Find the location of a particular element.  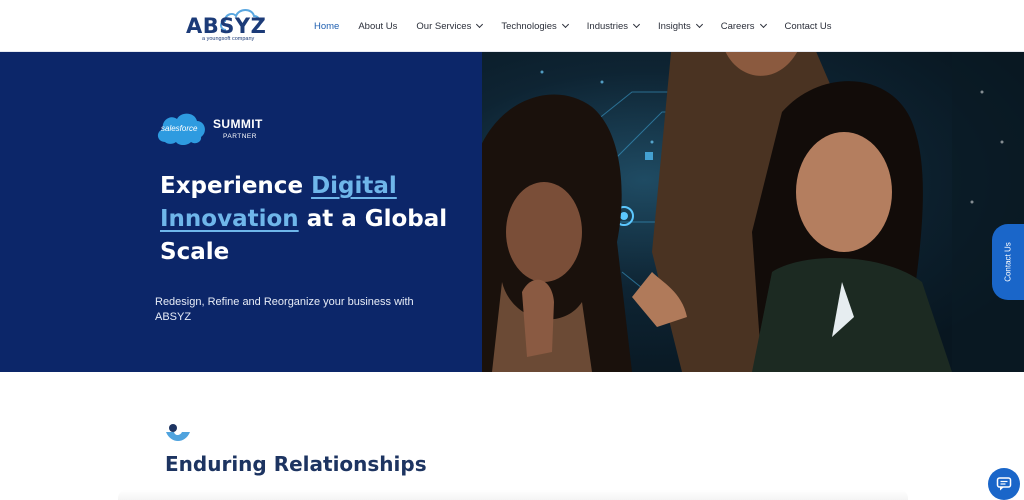

absyz-logo: ABSYZ a youngsoft company is located at coordinates (225, 26).